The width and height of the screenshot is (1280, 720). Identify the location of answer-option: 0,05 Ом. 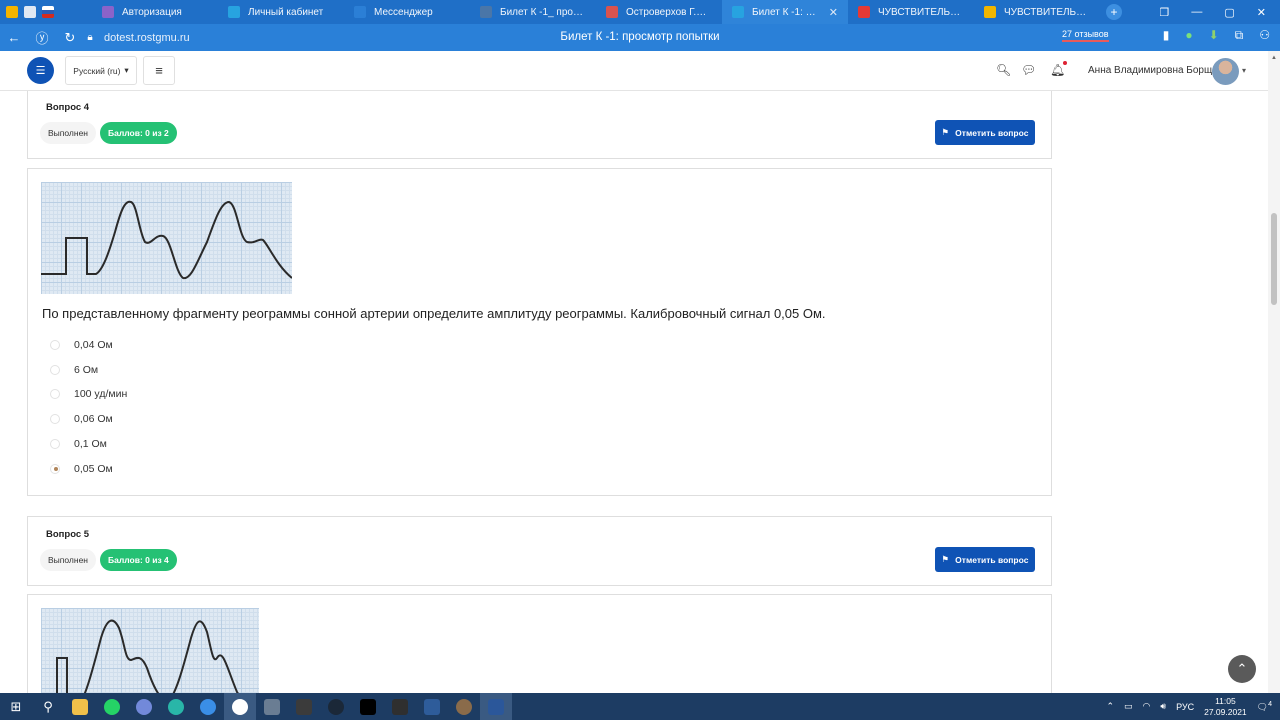
(81, 469).